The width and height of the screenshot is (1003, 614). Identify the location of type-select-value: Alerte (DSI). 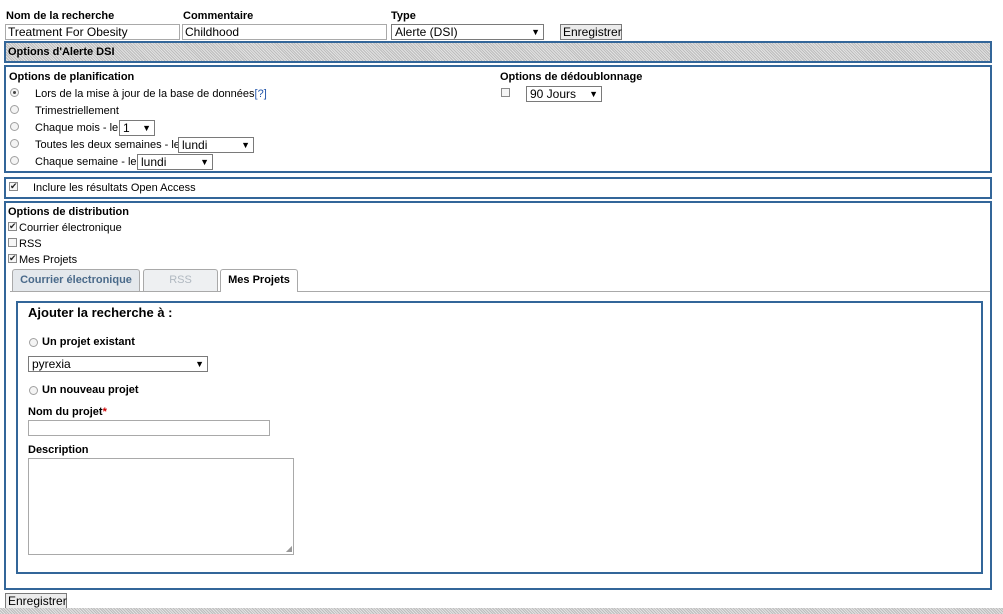
(426, 32).